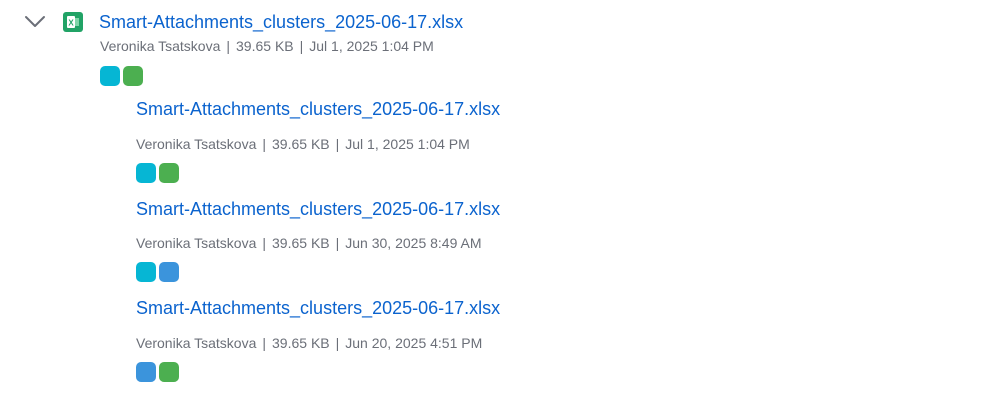  Describe the element at coordinates (35, 22) in the screenshot. I see `collapse-chevron-icon` at that location.